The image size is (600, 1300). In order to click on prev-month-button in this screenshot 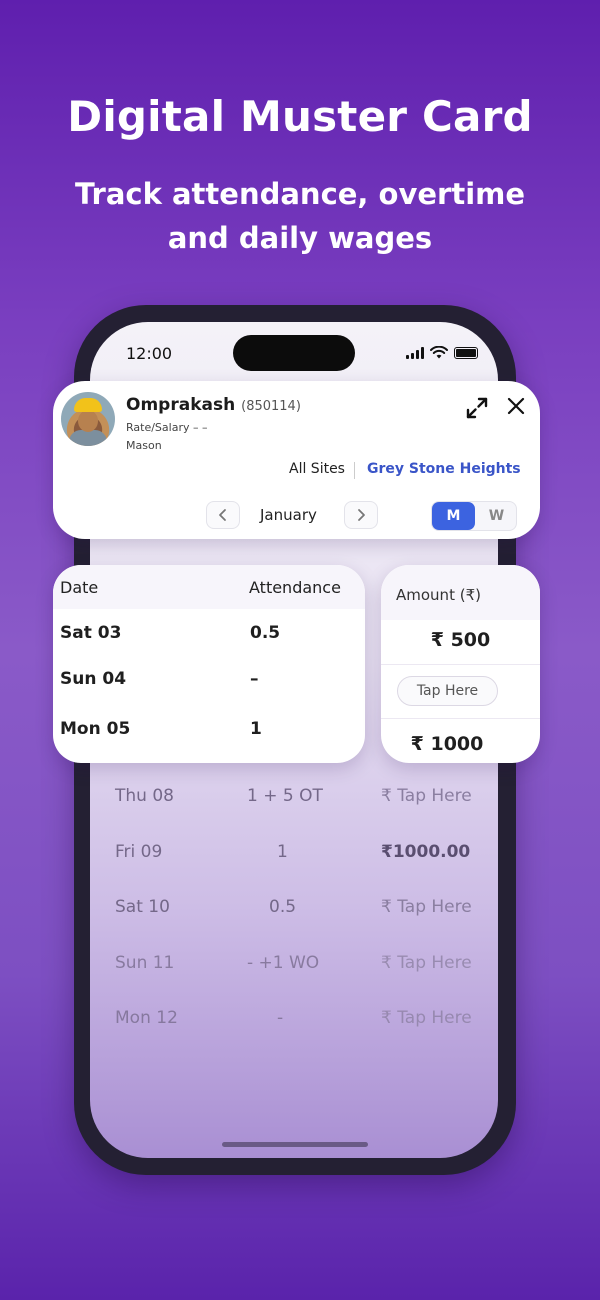, I will do `click(223, 515)`.